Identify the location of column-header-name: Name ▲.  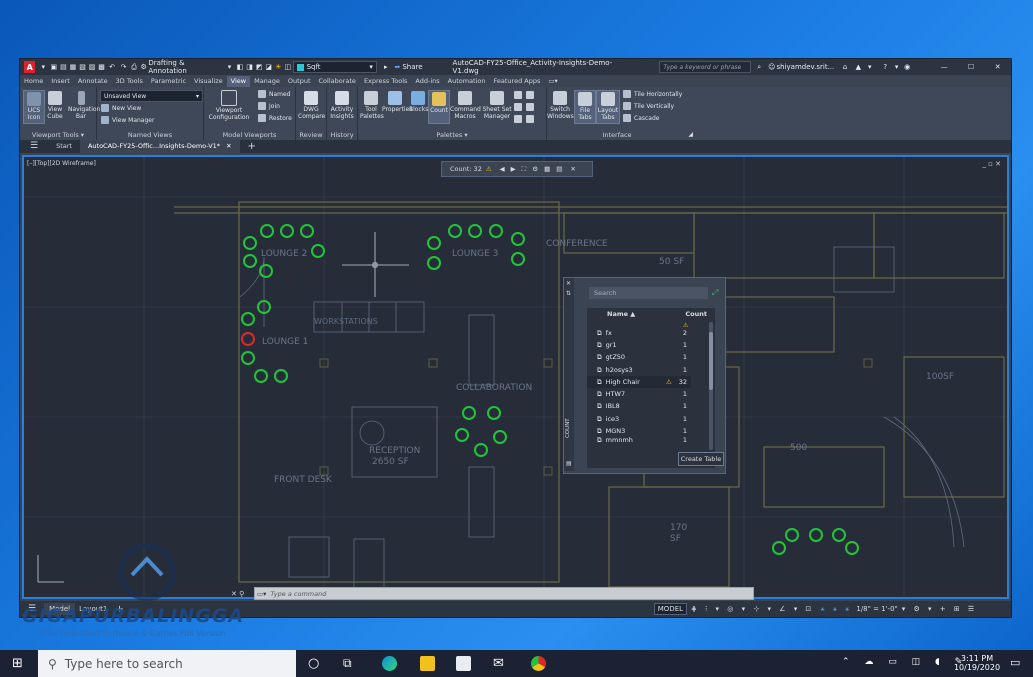
(621, 314).